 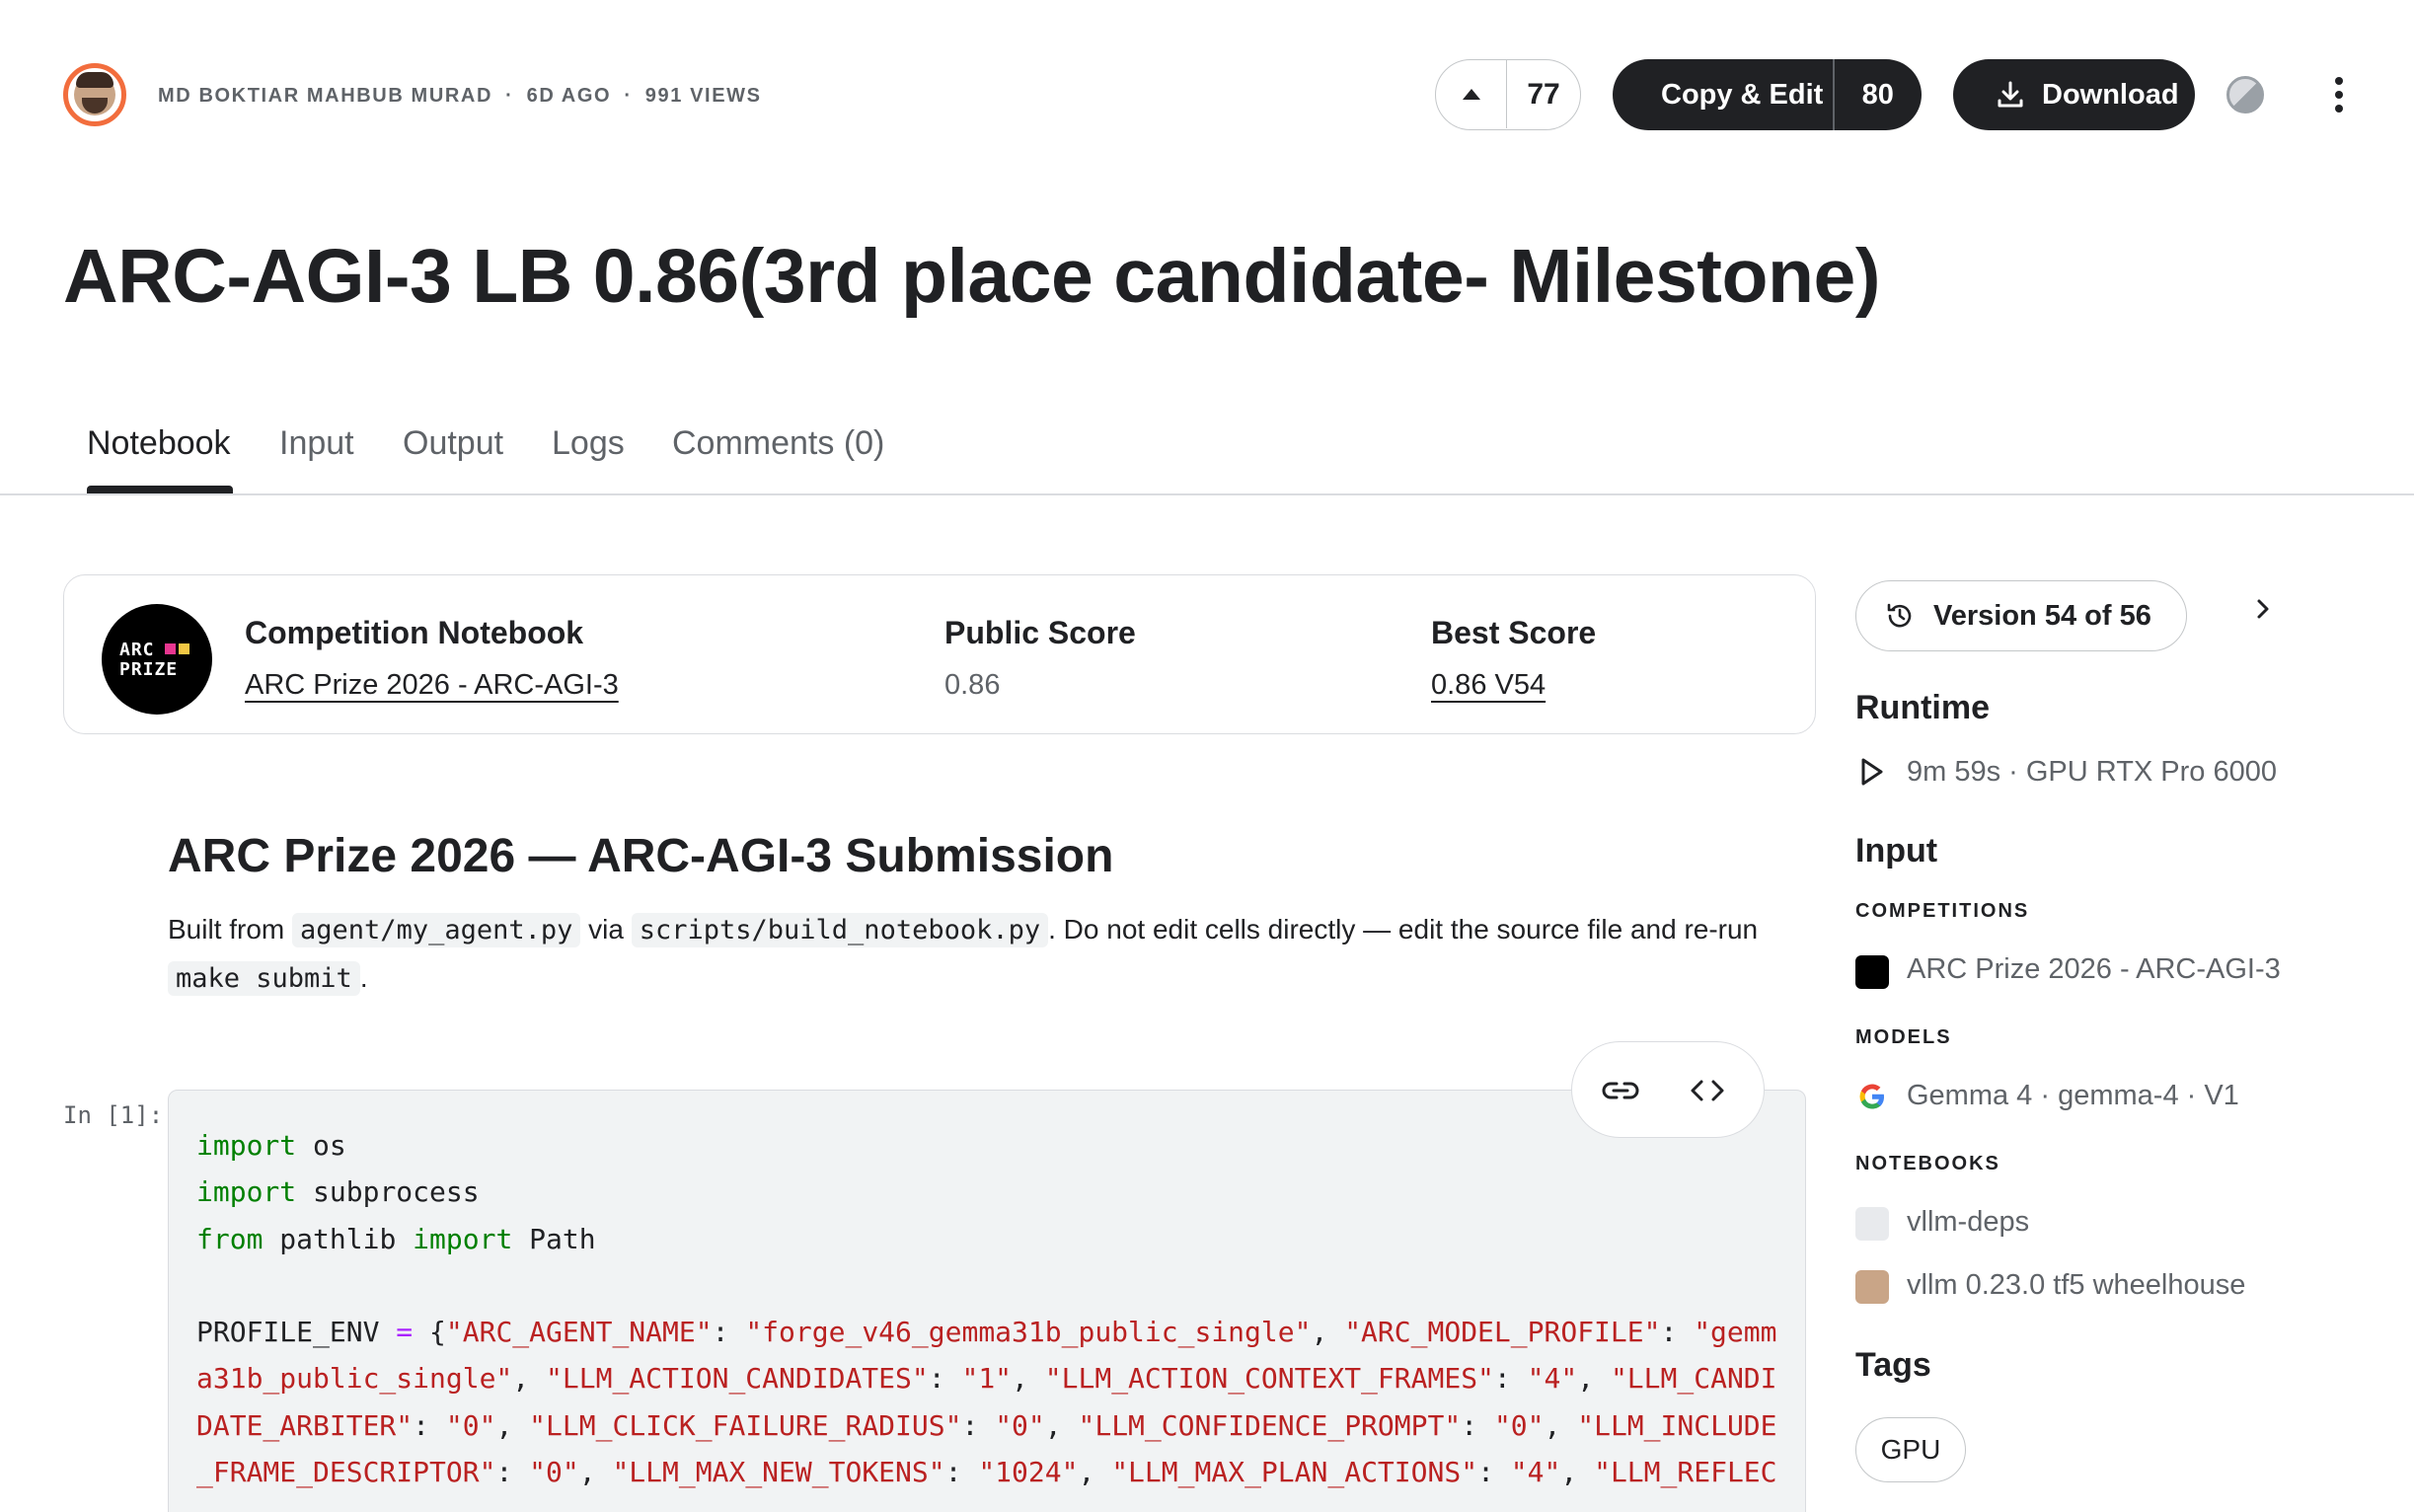 I want to click on input-competition-link: ARC Prize 2026 - ARC-AGI-3, so click(x=2094, y=970).